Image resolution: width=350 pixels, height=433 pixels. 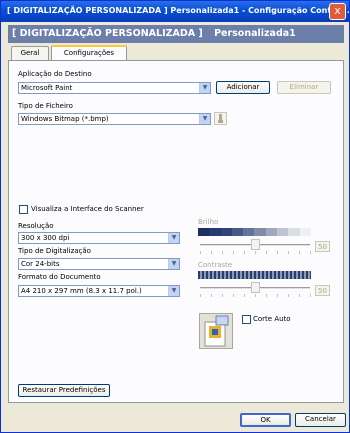 What do you see at coordinates (246, 319) in the screenshot?
I see `auto-crop-checkbox` at bounding box center [246, 319].